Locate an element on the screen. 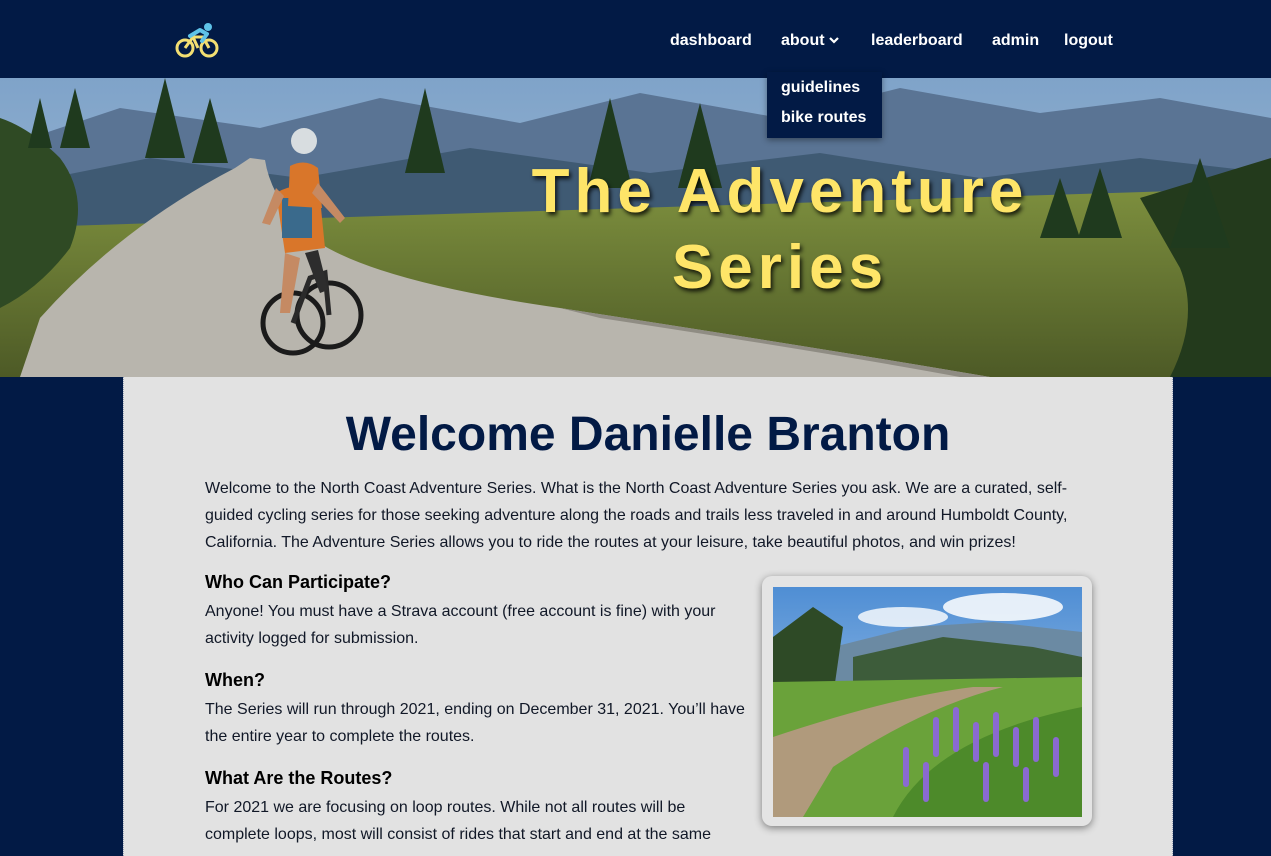 The width and height of the screenshot is (1271, 856). routes-heading: What Are the Routes? is located at coordinates (299, 778).